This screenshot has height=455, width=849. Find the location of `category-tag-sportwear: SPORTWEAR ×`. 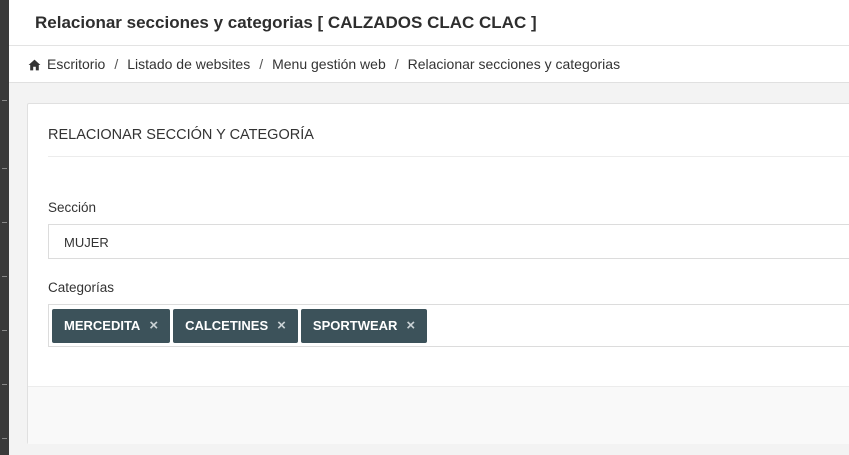

category-tag-sportwear: SPORTWEAR × is located at coordinates (364, 325).